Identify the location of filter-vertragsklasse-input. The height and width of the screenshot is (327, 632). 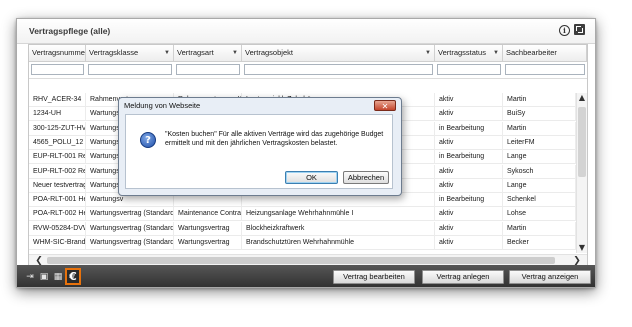
(130, 69).